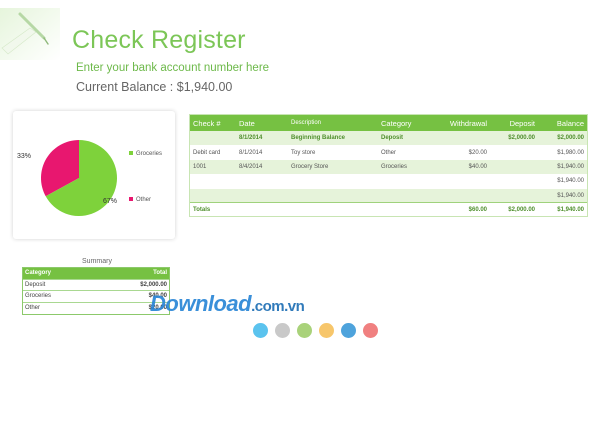  I want to click on download-watermark: Download.com.vn, so click(227, 304).